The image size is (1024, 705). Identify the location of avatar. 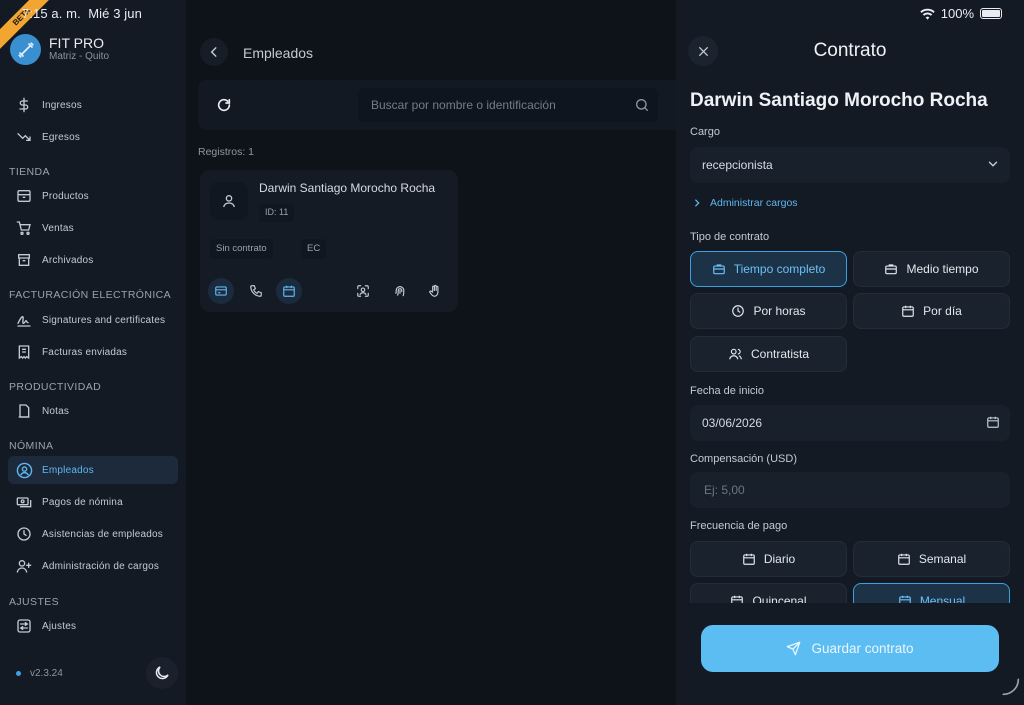
(229, 201).